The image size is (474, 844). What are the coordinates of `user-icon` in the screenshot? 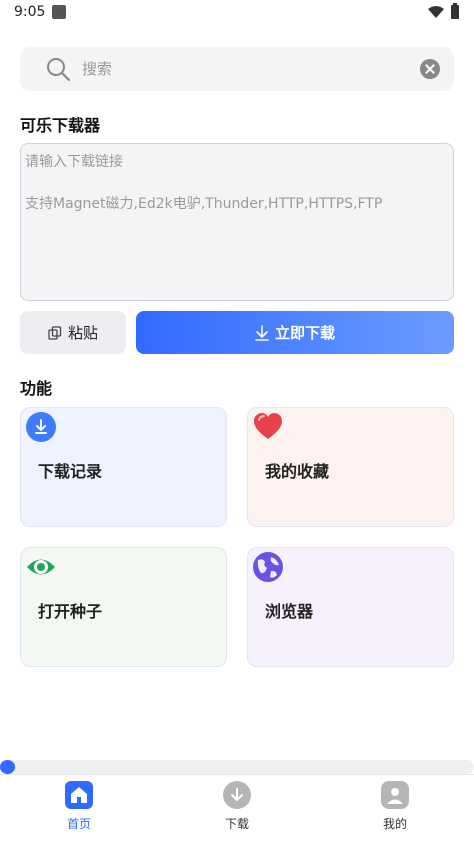 It's located at (395, 795).